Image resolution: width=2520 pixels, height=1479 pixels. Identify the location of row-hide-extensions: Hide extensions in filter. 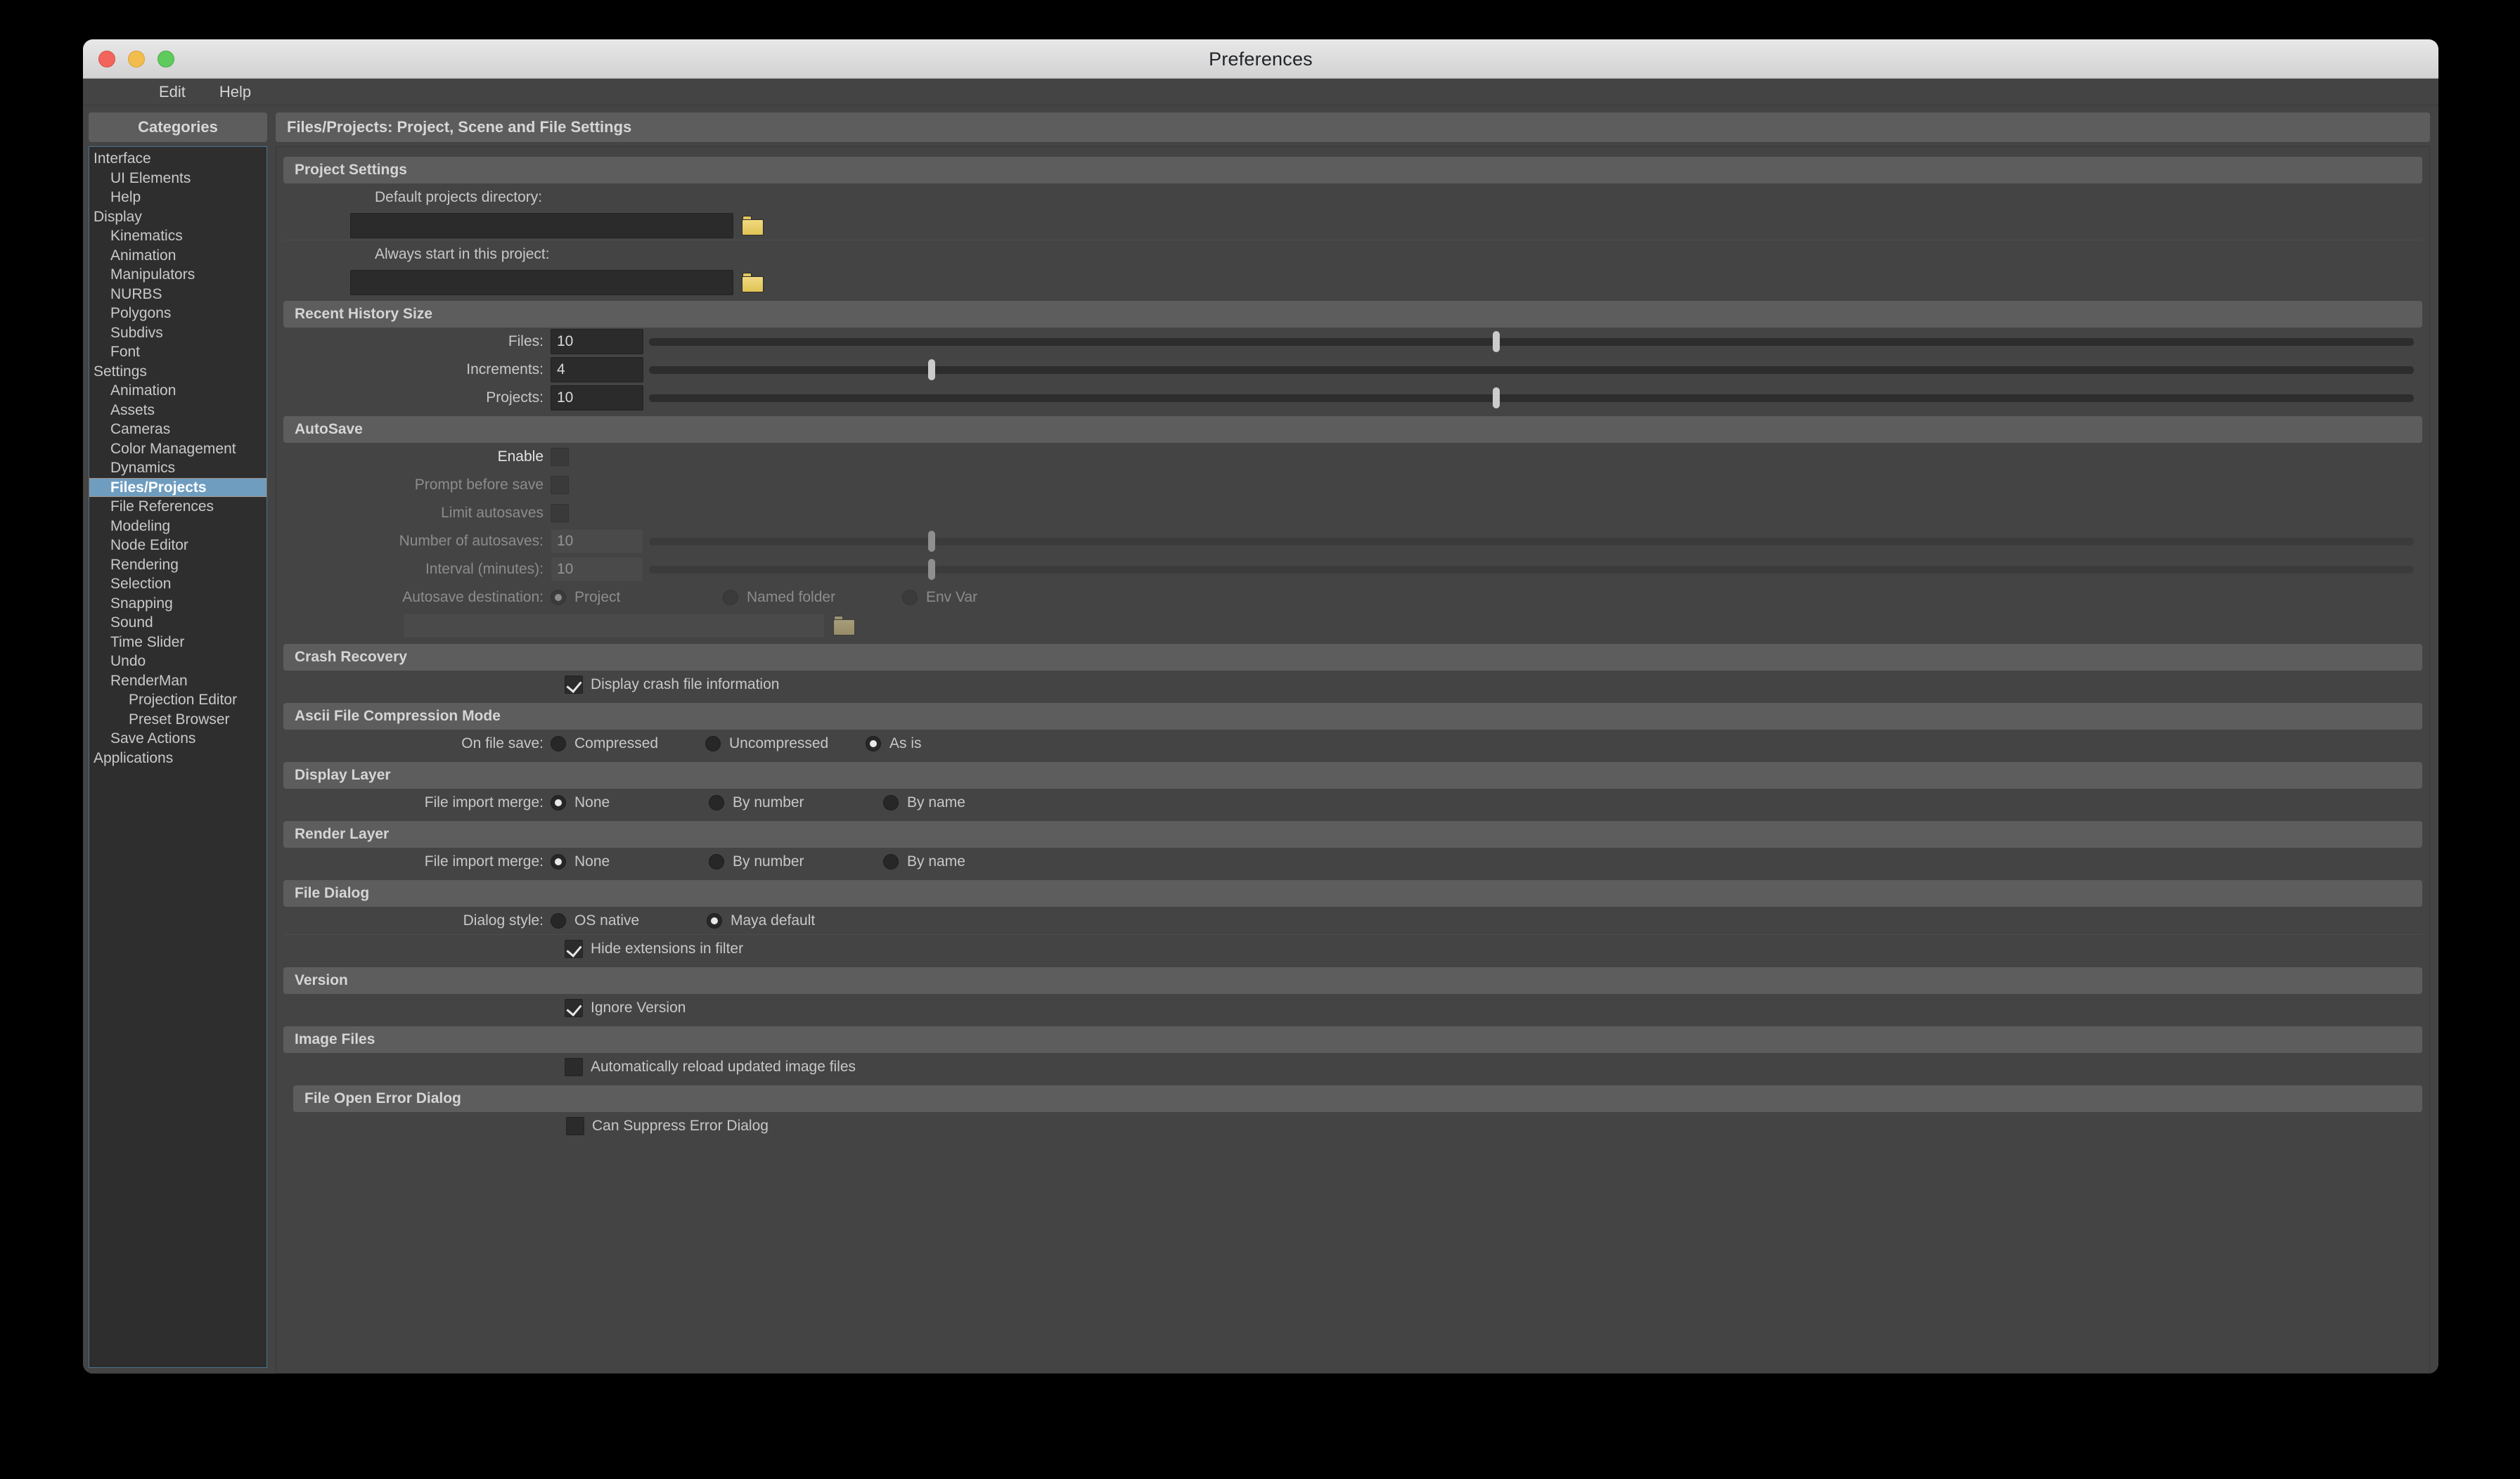
(1352, 949).